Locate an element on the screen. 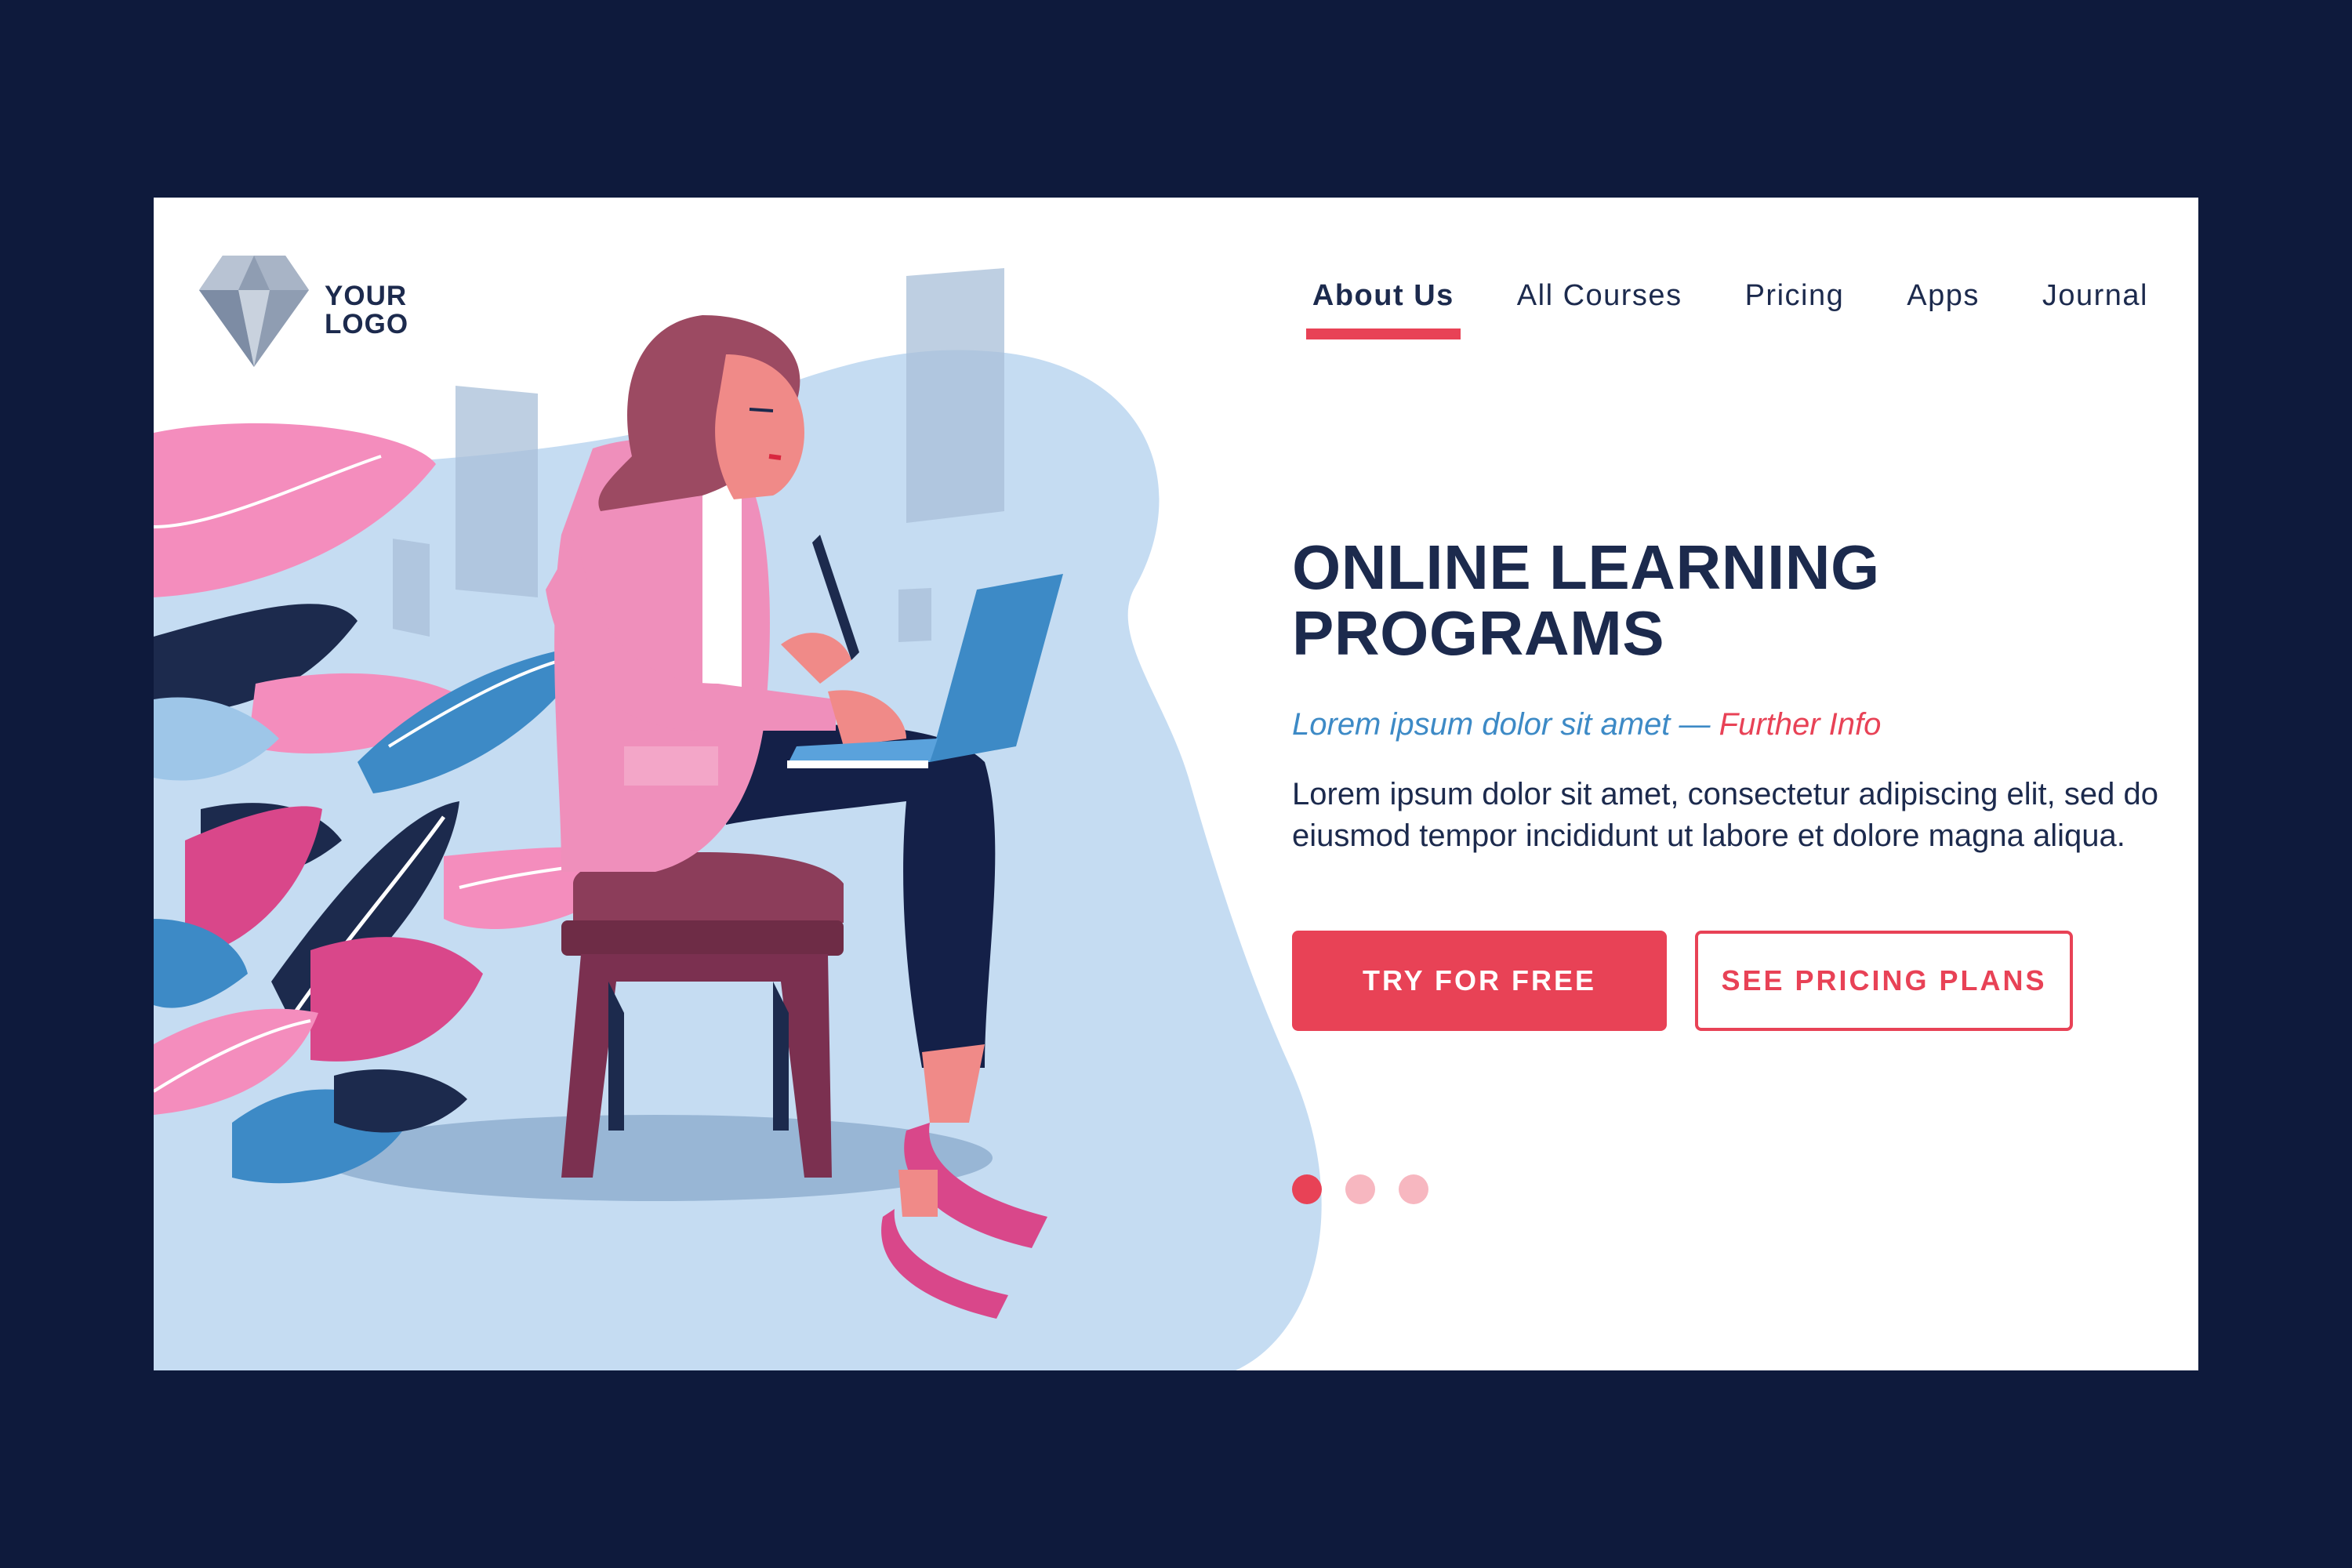 This screenshot has height=1568, width=2352. logo: YOUR LOGO is located at coordinates (312, 310).